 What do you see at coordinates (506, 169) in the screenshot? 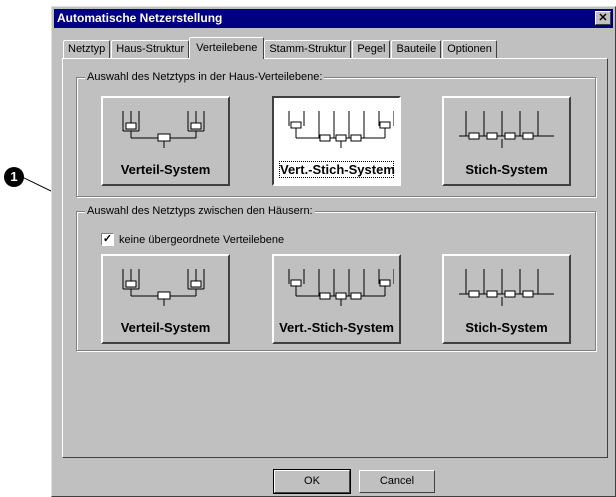
I see `stich-system-label: Stich-System` at bounding box center [506, 169].